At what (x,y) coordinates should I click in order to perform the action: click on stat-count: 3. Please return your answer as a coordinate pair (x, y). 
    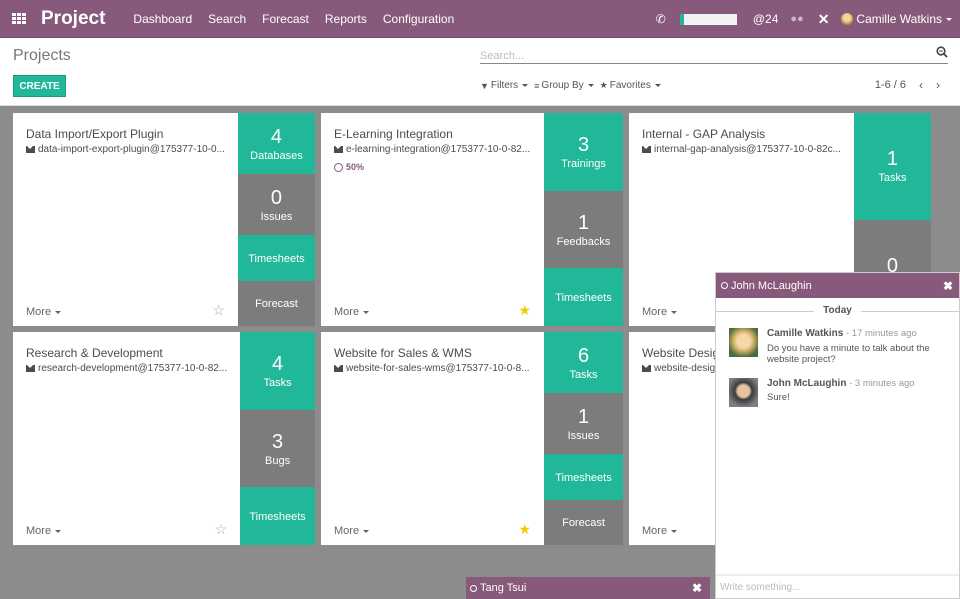
    Looking at the image, I should click on (583, 144).